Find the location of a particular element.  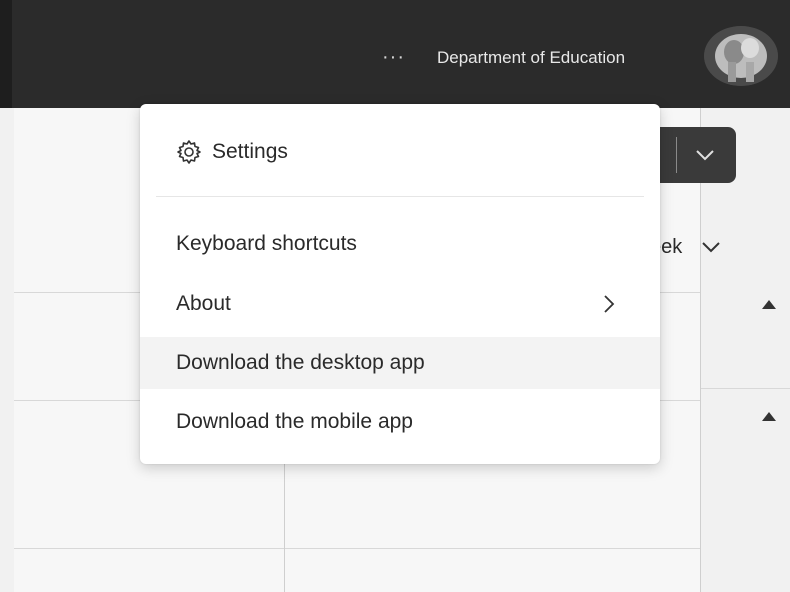

more-options-button: ··· is located at coordinates (393, 57).